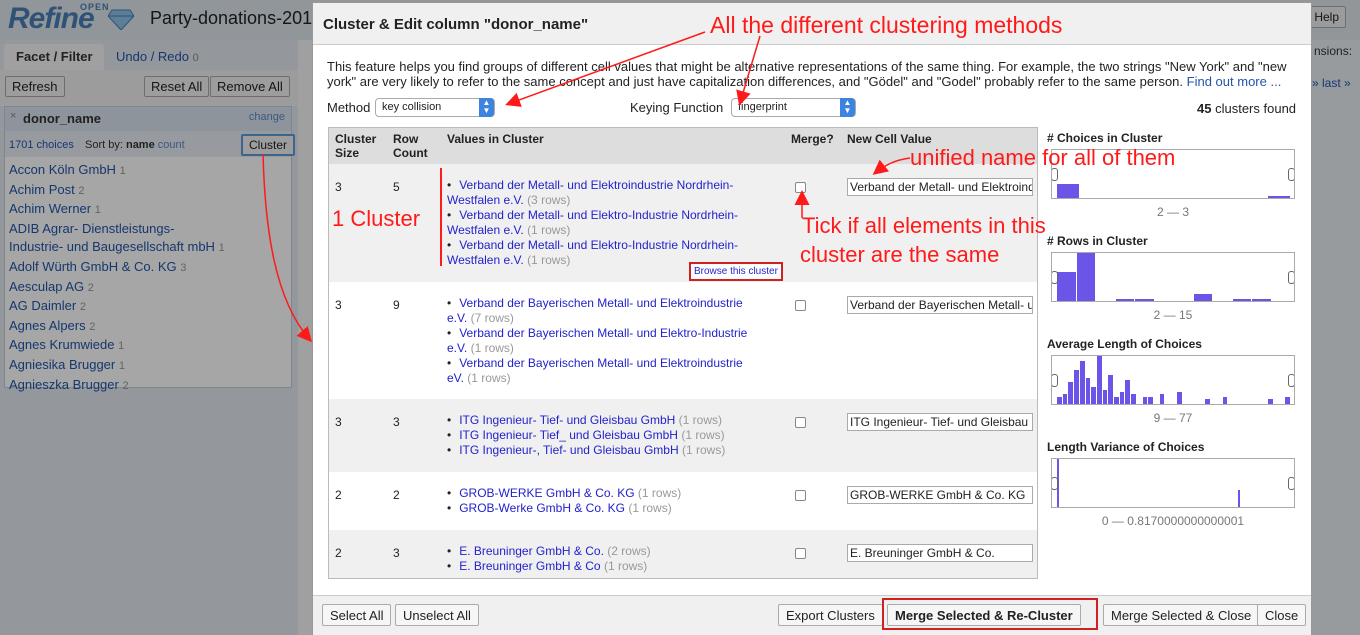 This screenshot has width=1360, height=635. I want to click on annotation-tick-line2: cluster are the same, so click(900, 254).